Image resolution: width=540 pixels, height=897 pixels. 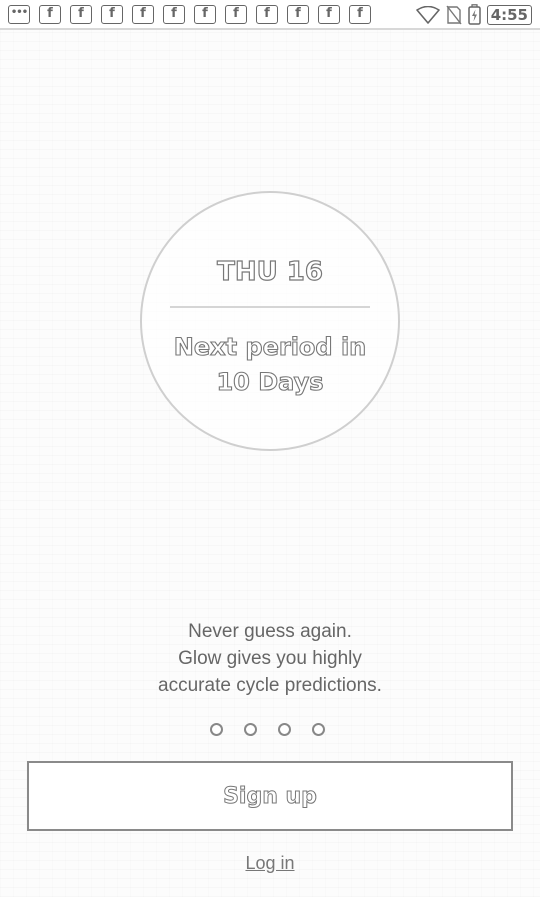 What do you see at coordinates (270, 685) in the screenshot?
I see `tagline-line-3: accurate cycle predictions.` at bounding box center [270, 685].